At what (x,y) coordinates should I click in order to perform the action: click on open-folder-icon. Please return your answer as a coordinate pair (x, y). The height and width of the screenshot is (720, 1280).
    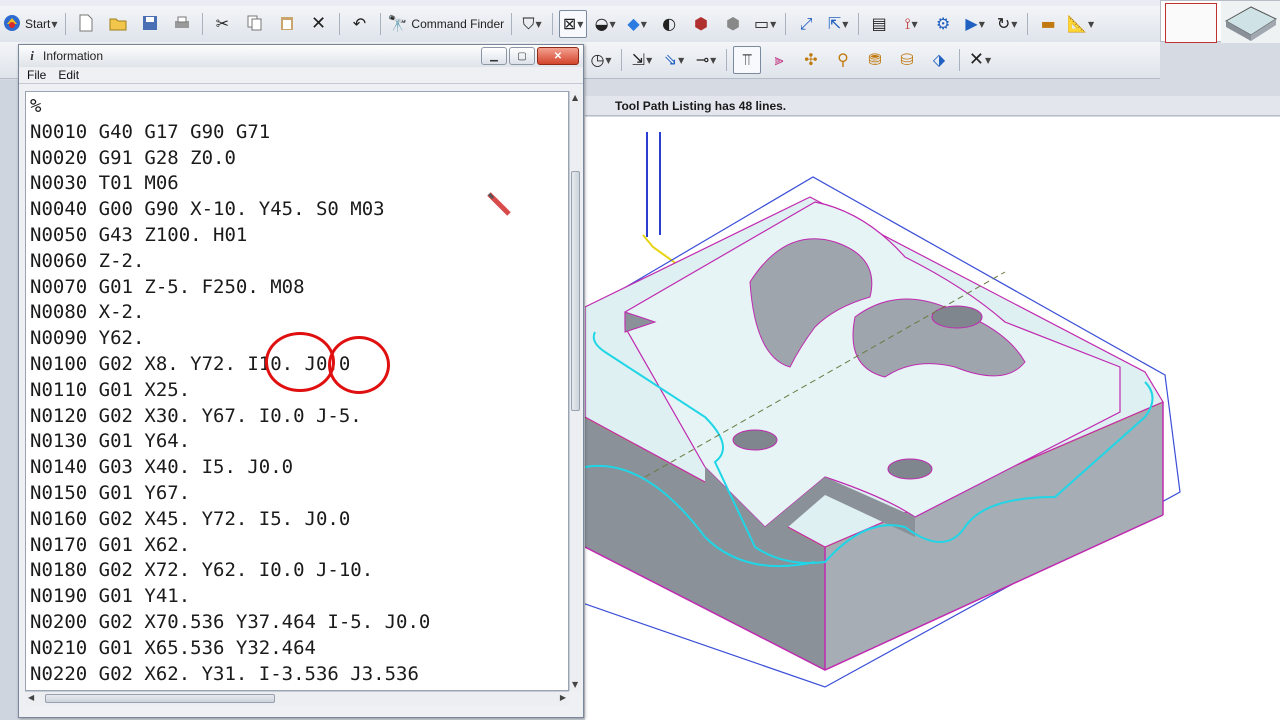
    Looking at the image, I should click on (118, 24).